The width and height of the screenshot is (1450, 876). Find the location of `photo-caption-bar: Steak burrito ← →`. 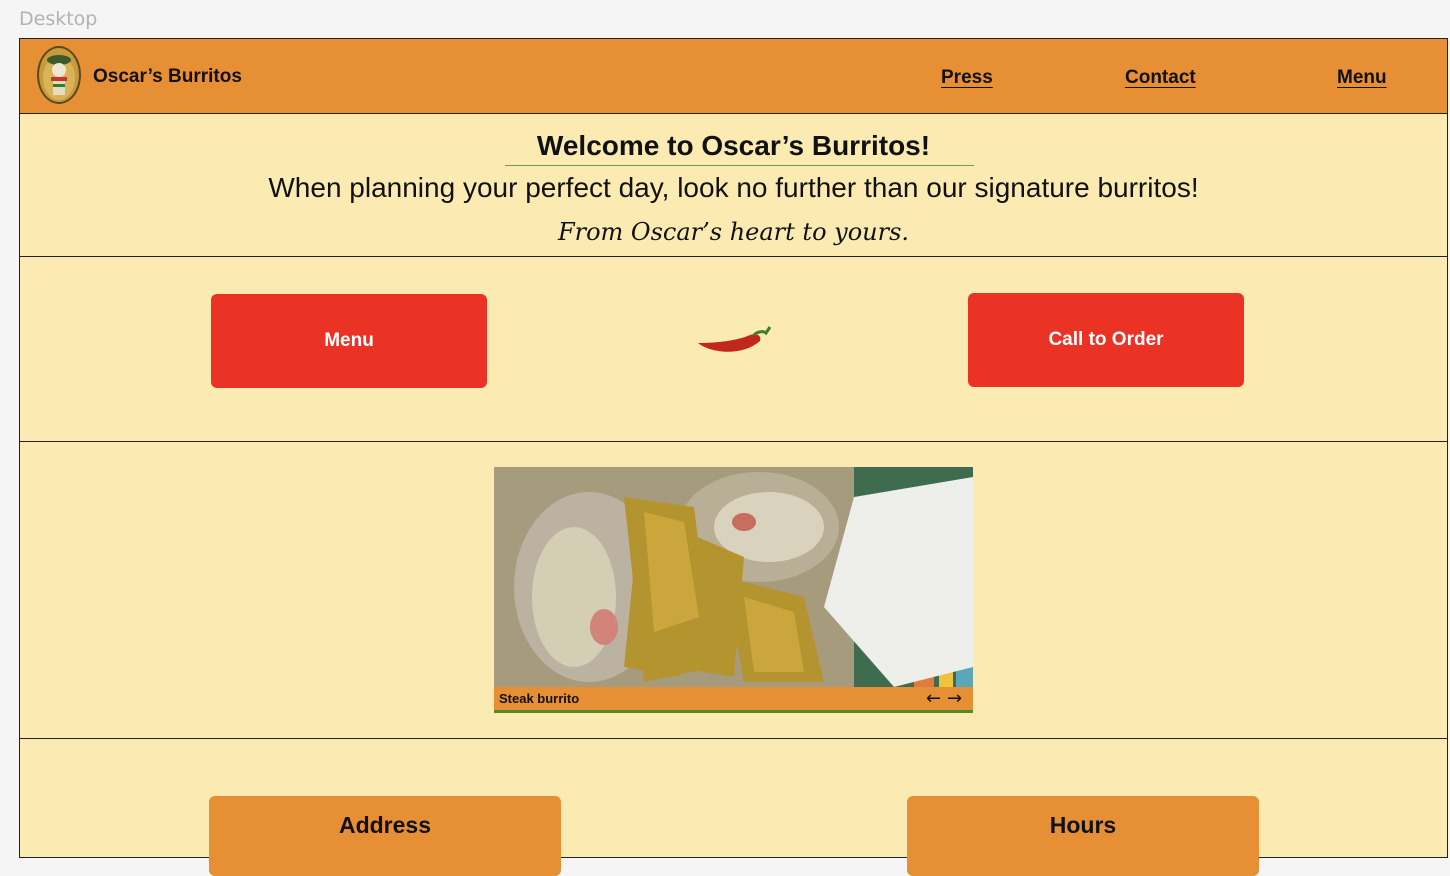

photo-caption-bar: Steak burrito ← → is located at coordinates (733, 700).